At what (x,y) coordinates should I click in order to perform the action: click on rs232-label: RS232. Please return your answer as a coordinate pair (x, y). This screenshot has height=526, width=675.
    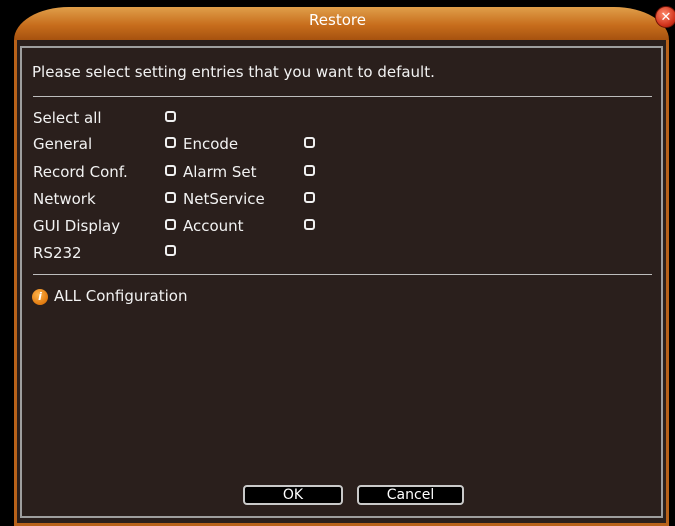
    Looking at the image, I should click on (57, 253).